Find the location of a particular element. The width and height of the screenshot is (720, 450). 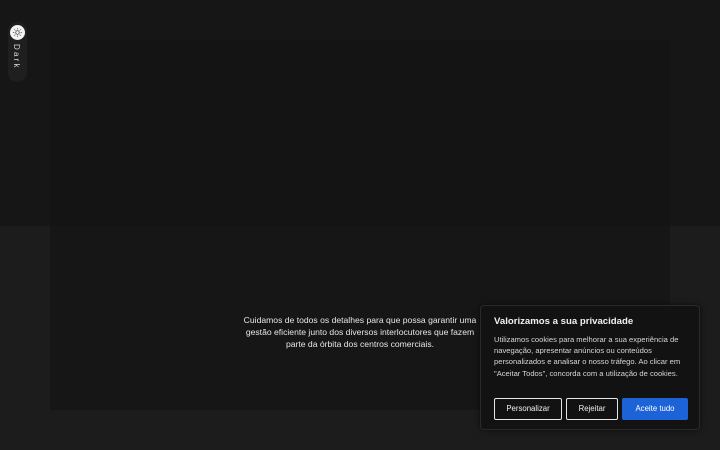

sun-icon is located at coordinates (17, 32).